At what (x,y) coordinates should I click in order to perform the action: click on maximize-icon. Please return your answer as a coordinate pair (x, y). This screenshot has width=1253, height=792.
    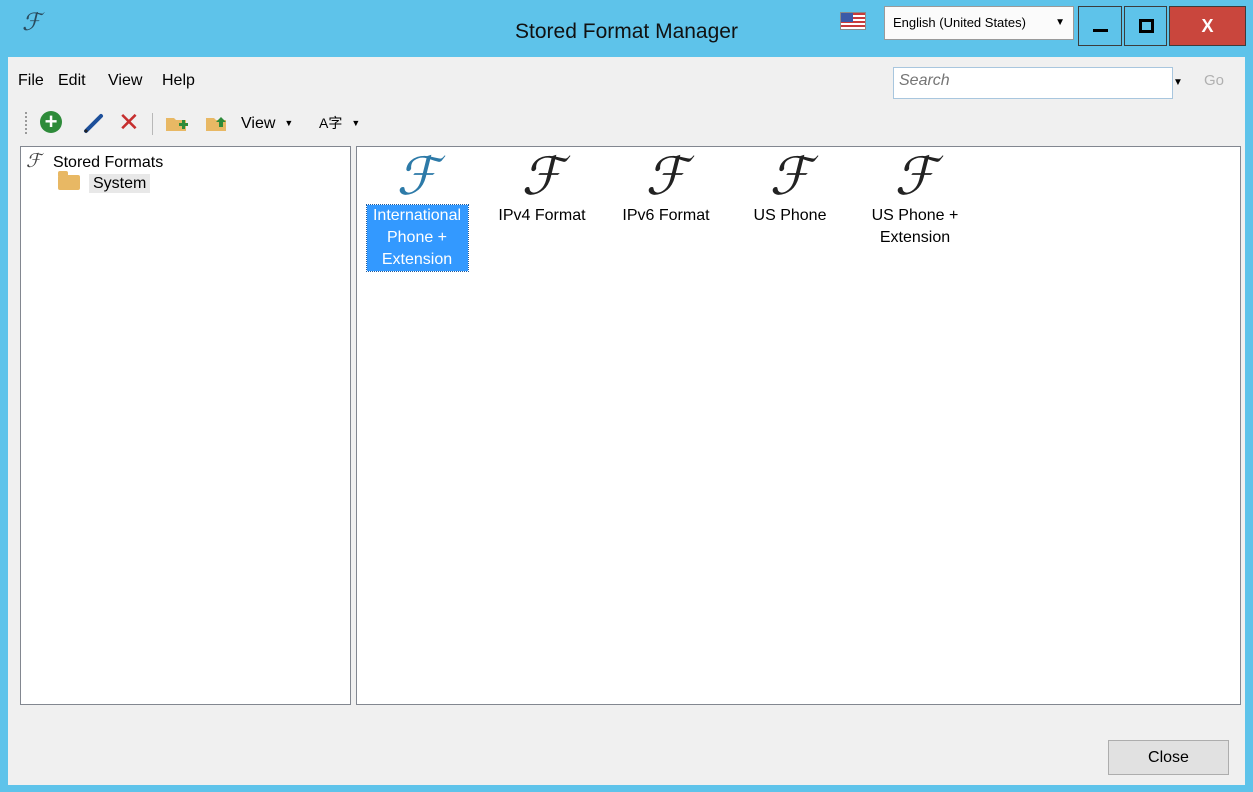
    Looking at the image, I should click on (1146, 26).